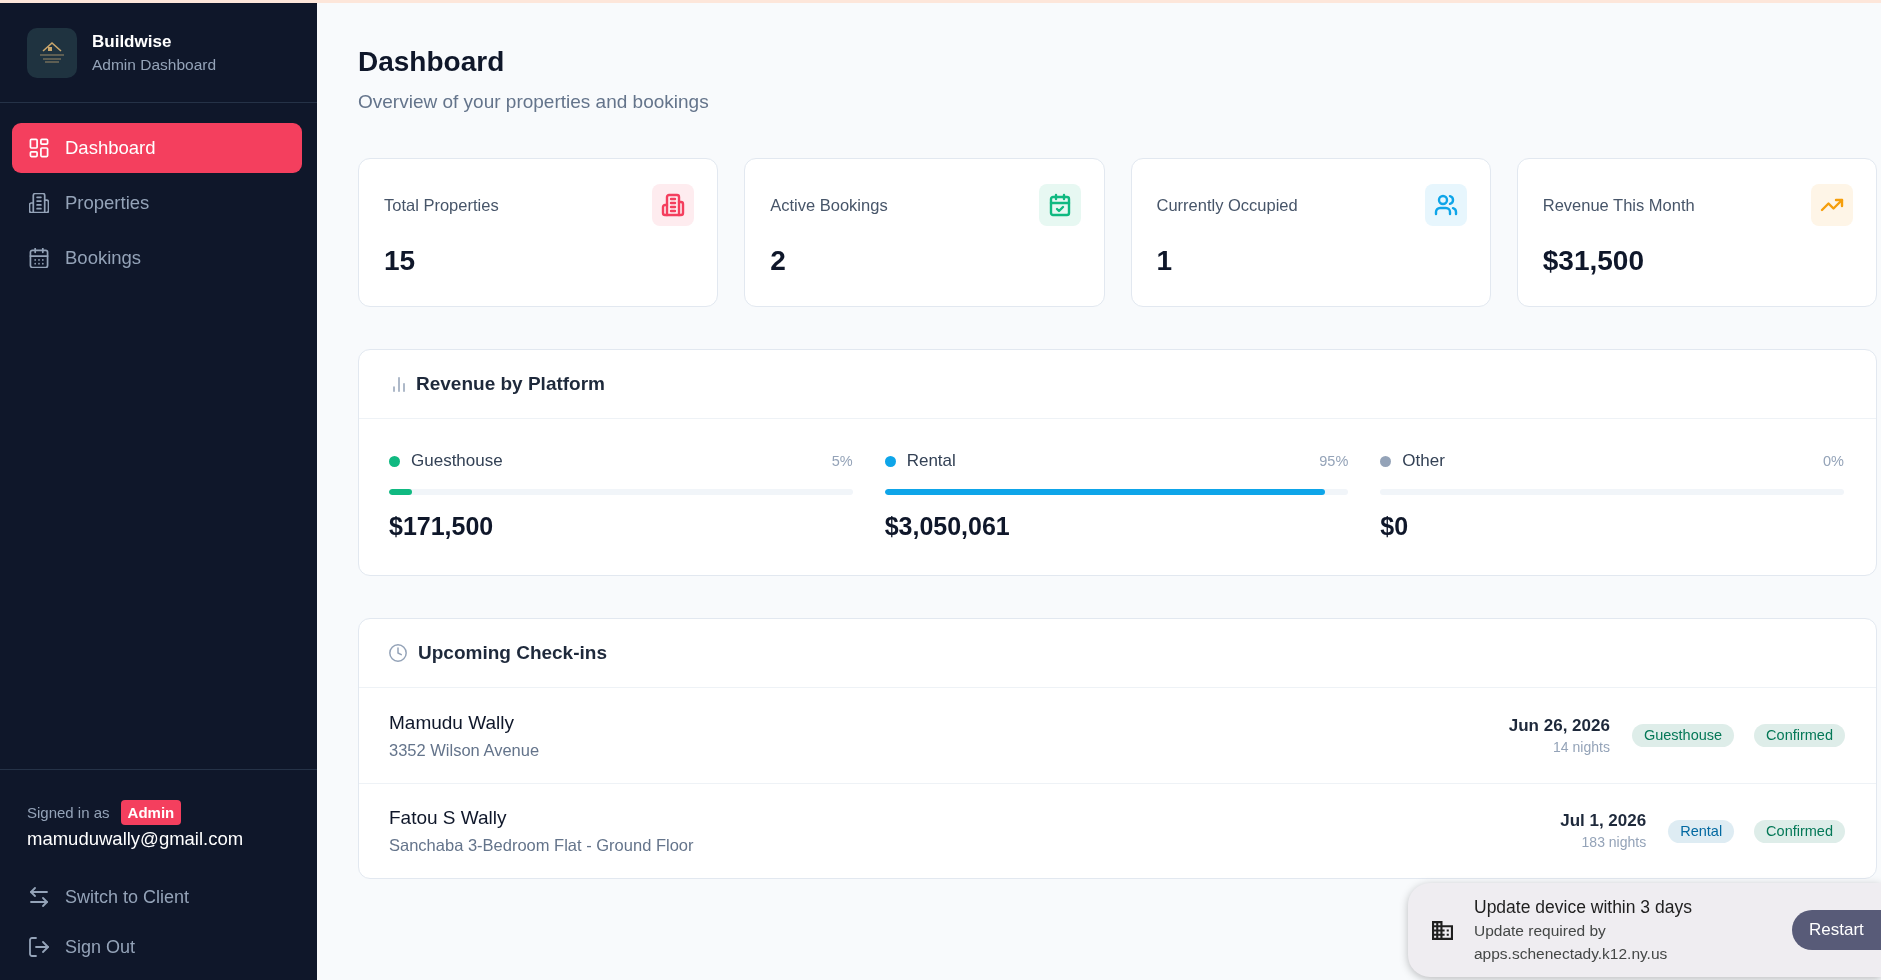 The image size is (1881, 980). I want to click on stat-label: Currently Occupied, so click(1227, 205).